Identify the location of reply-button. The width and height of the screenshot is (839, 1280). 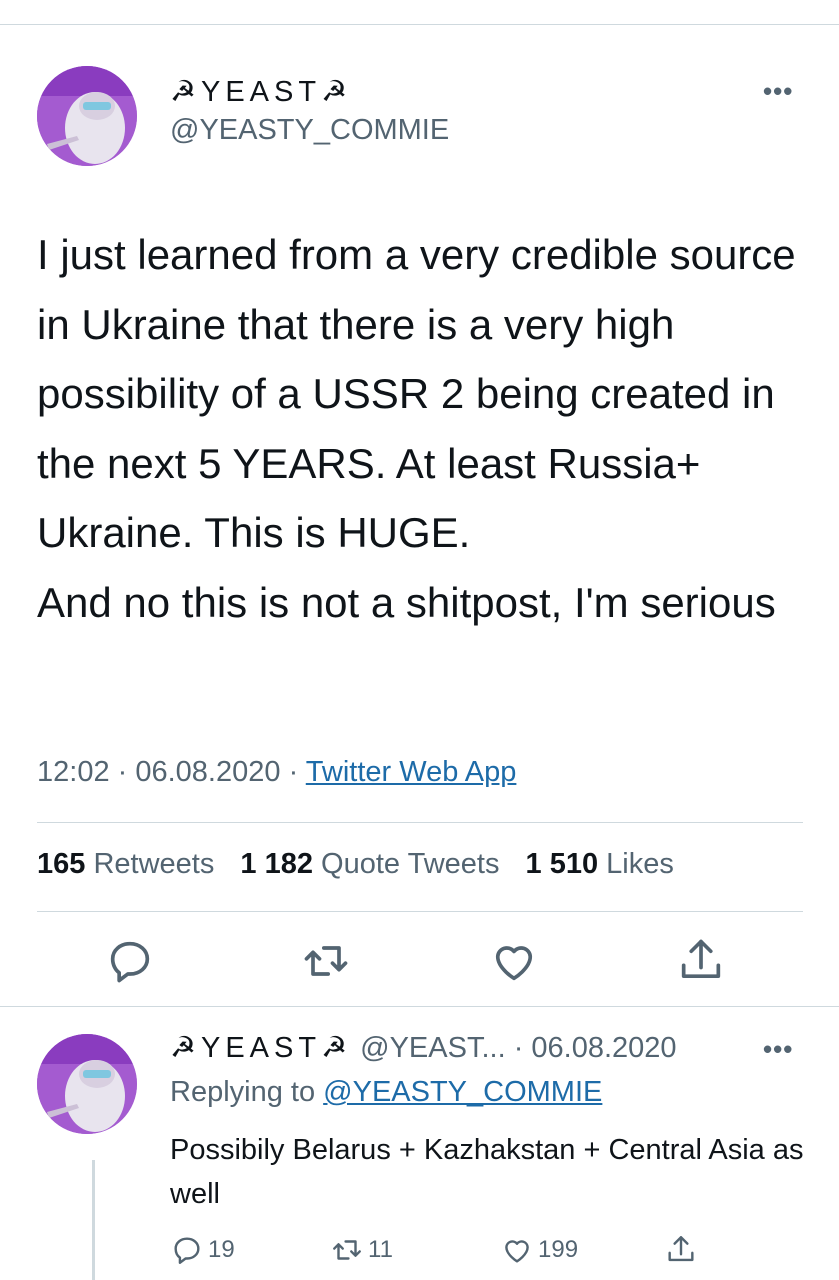
(130, 961).